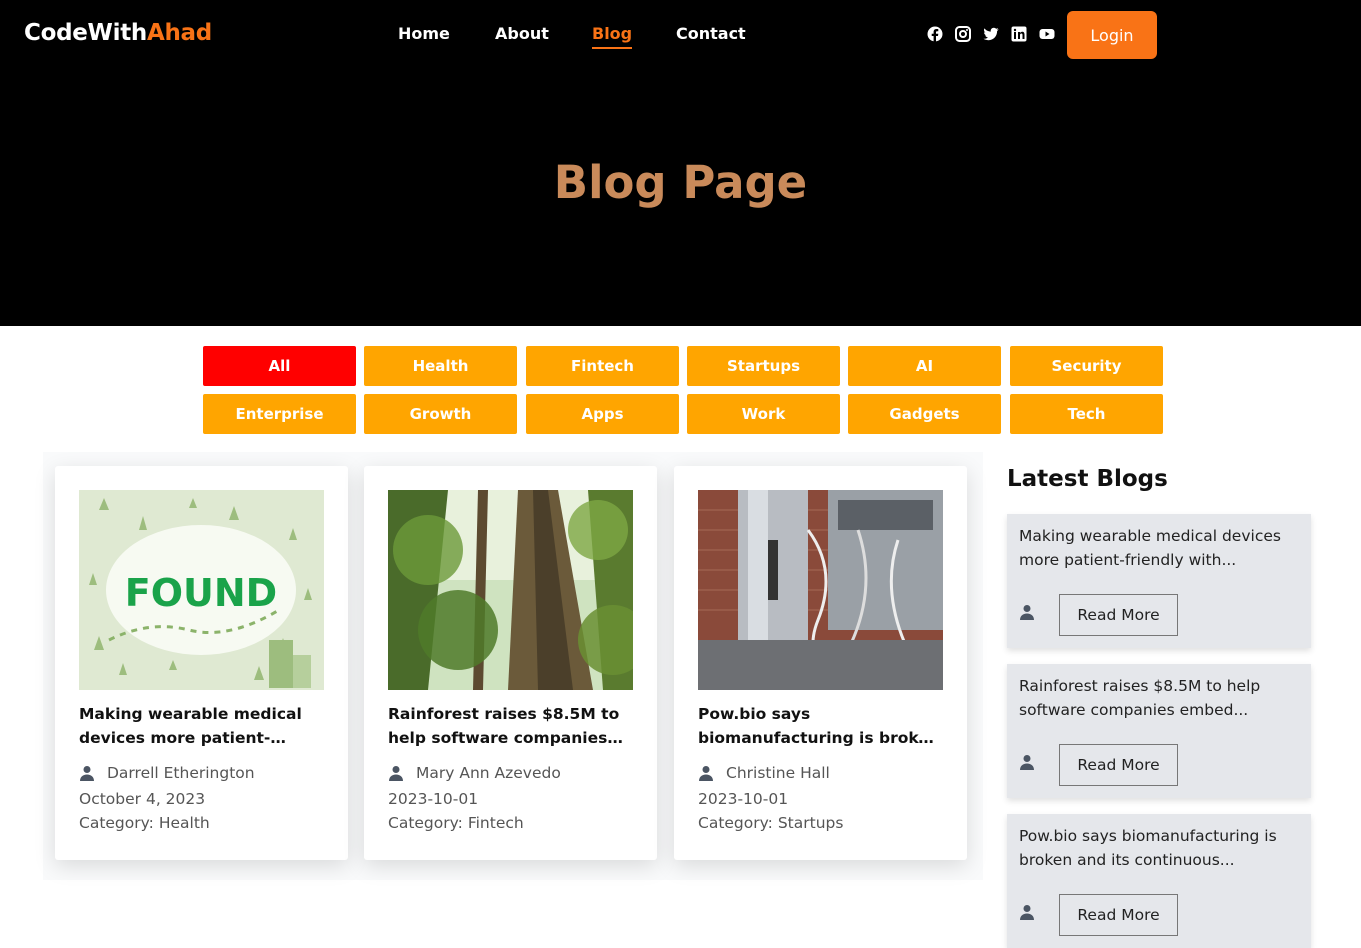  What do you see at coordinates (179, 33) in the screenshot?
I see `brand-accent-name: Ahad` at bounding box center [179, 33].